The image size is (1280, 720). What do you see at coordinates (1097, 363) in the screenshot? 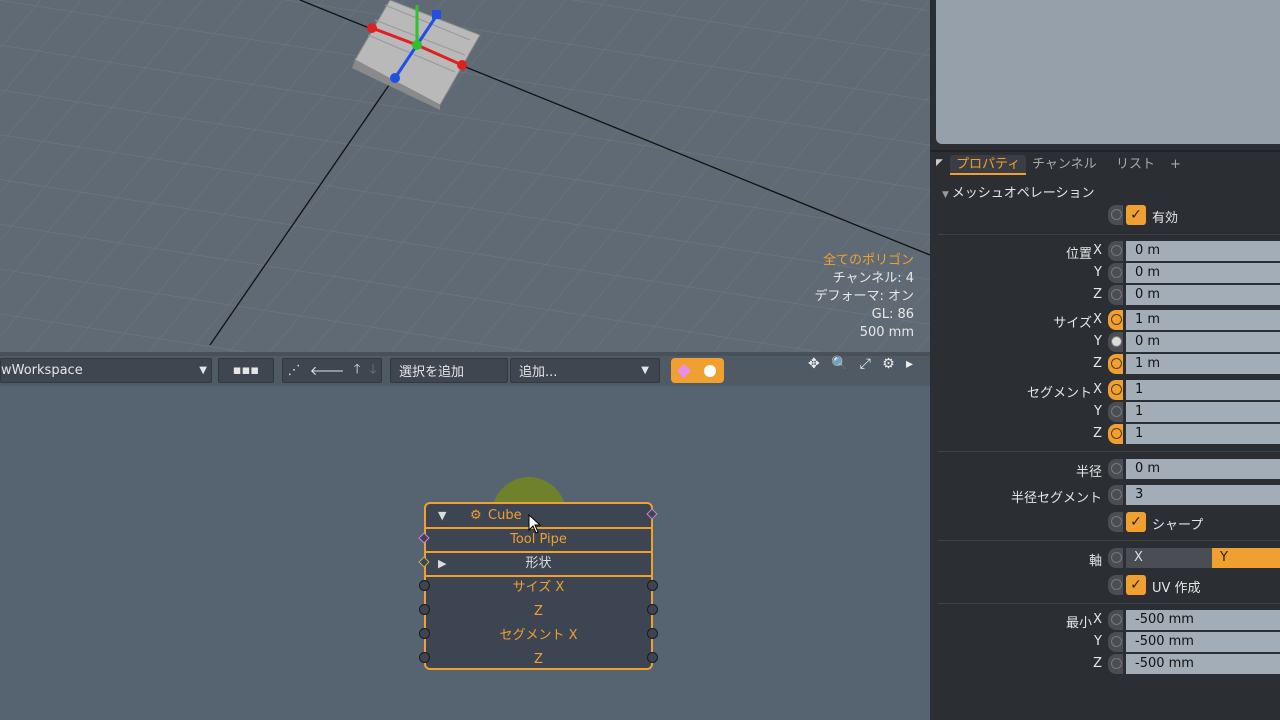
I see `axis-z-label: Z` at bounding box center [1097, 363].